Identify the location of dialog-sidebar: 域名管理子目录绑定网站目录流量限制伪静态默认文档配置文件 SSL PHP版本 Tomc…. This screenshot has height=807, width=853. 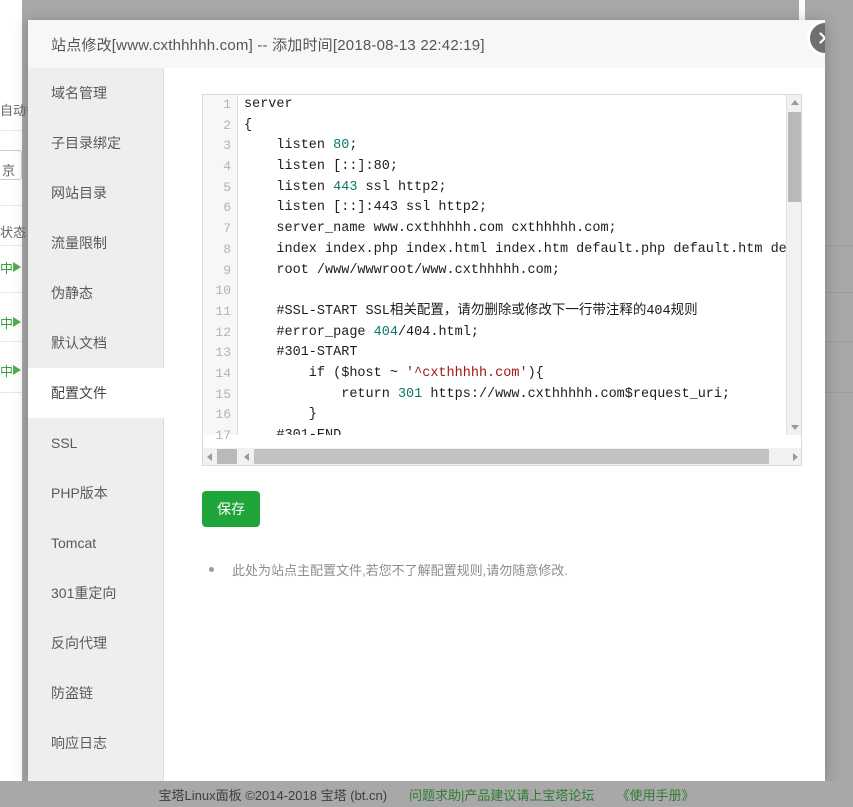
(96, 424).